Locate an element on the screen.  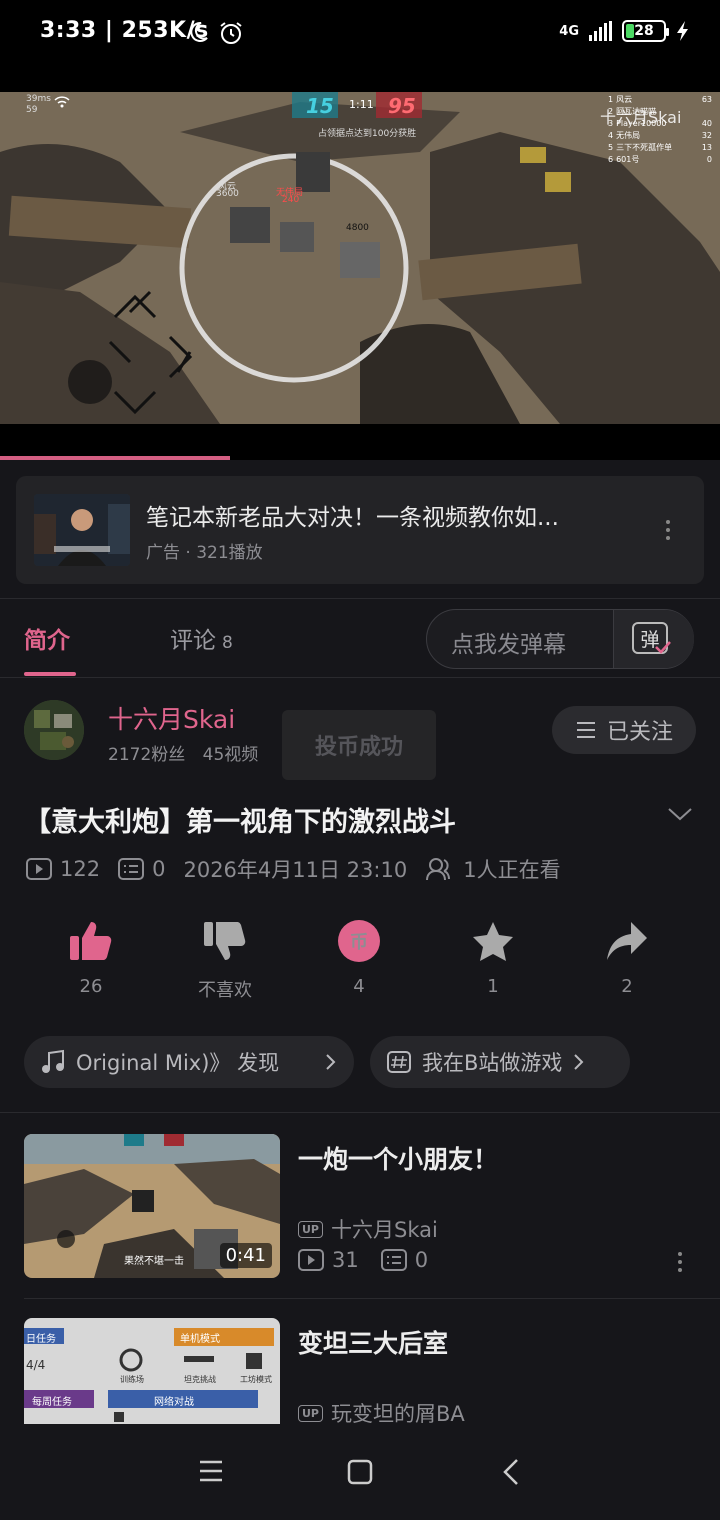
video-progress-bar is located at coordinates (115, 458).